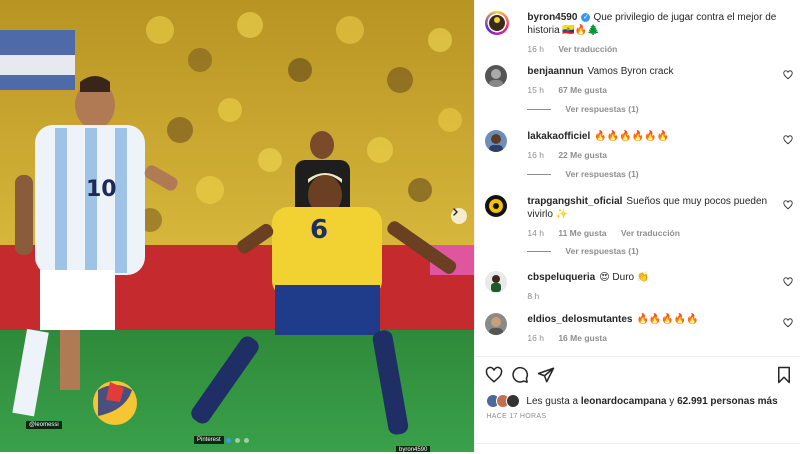 This screenshot has height=454, width=800. What do you see at coordinates (624, 277) in the screenshot?
I see `comment-text: 😍 Duro 👏` at bounding box center [624, 277].